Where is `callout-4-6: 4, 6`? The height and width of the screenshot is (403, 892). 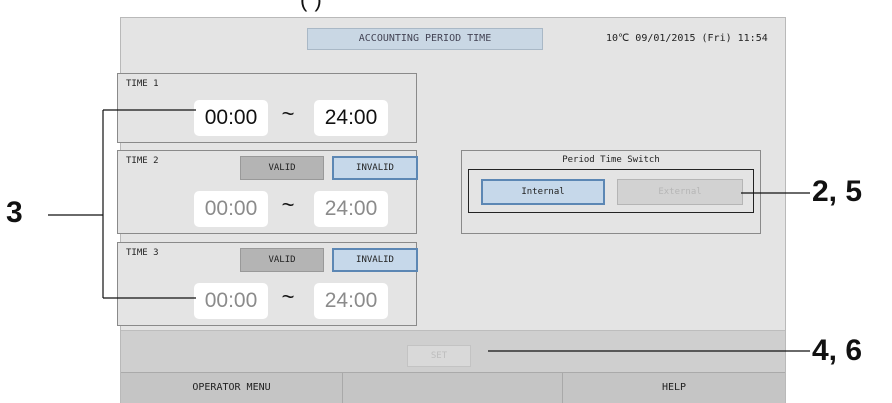 callout-4-6: 4, 6 is located at coordinates (837, 350).